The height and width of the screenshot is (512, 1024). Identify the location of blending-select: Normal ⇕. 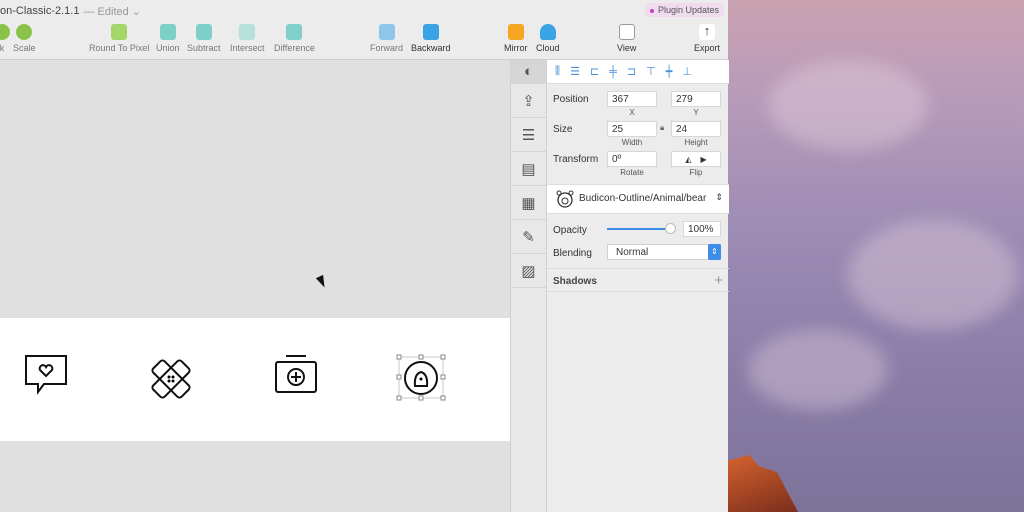
(664, 252).